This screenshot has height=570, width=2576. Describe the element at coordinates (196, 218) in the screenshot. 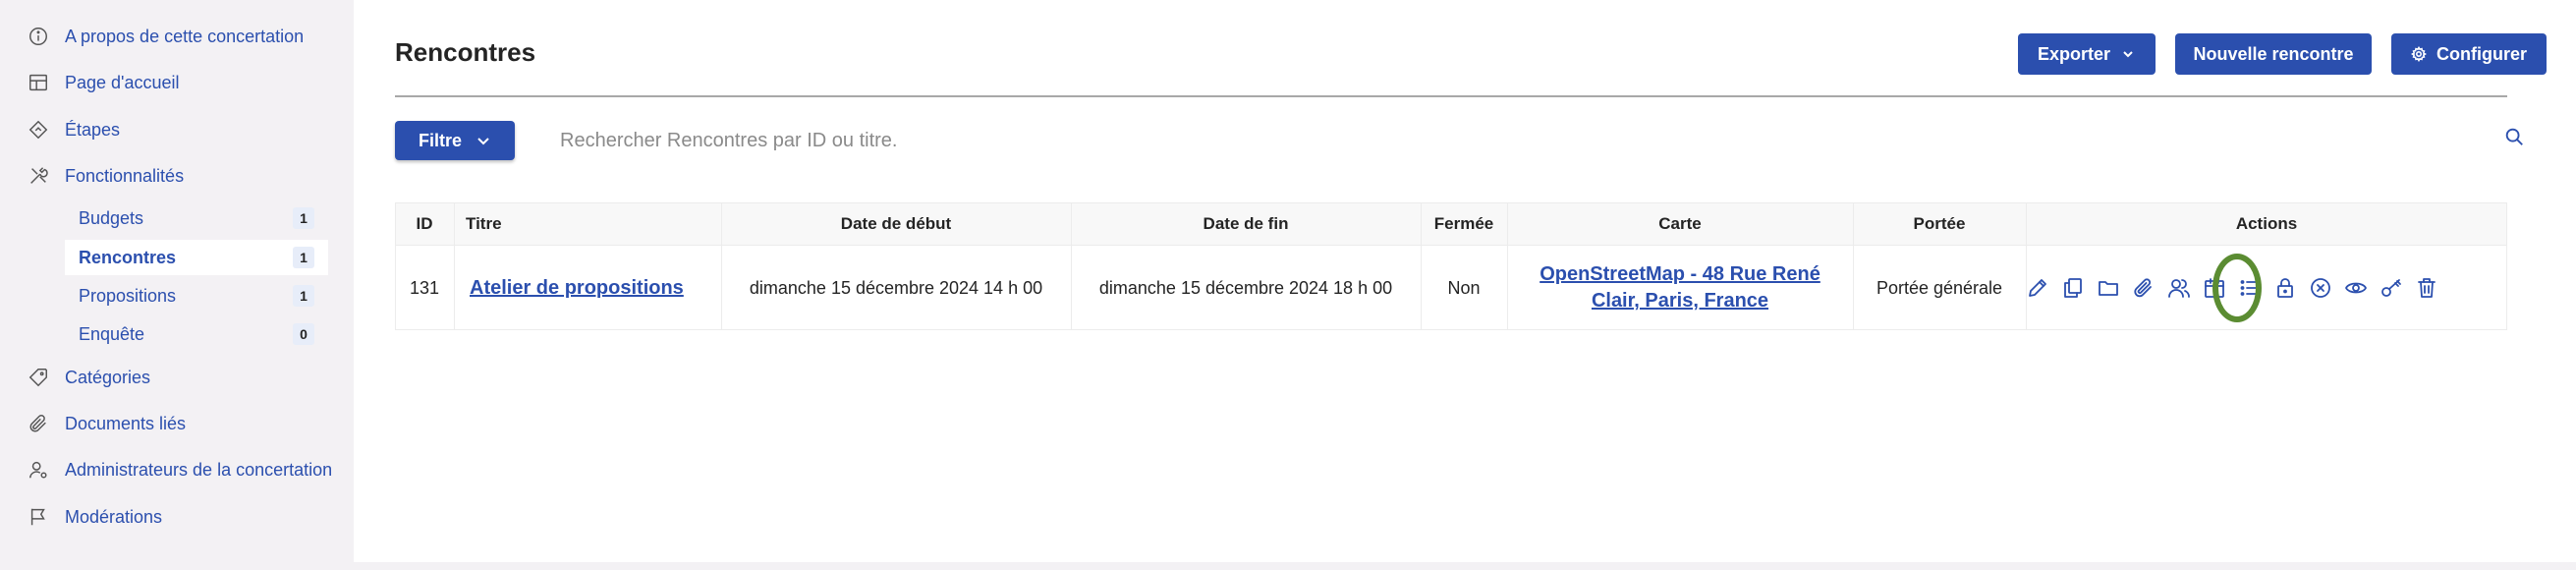

I see `sidebar-subitem-budgets: Budgets 1` at that location.